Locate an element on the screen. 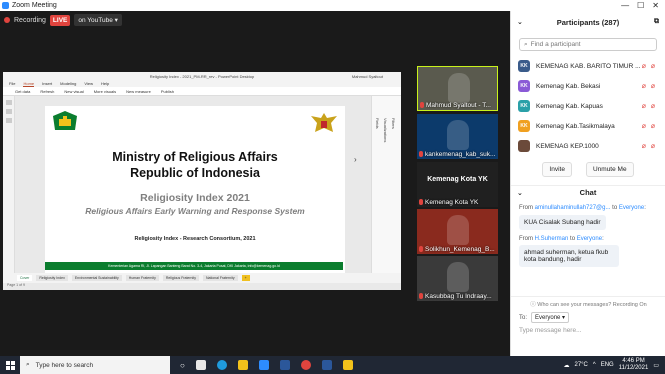 Image resolution: width=665 pixels, height=374 pixels. participant-search-input: ⌕ Find a participant is located at coordinates (588, 44).